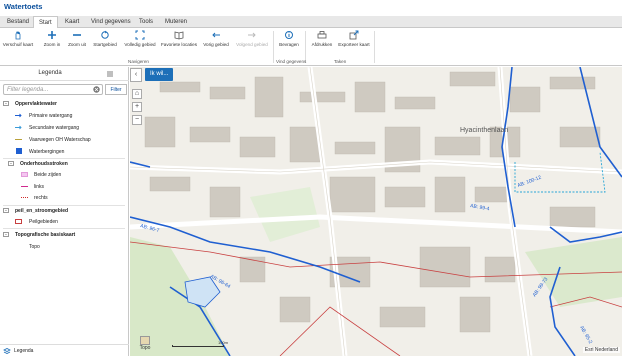 This screenshot has width=622, height=356. I want to click on legend-group-label: Topografische basiskaart, so click(45, 235).